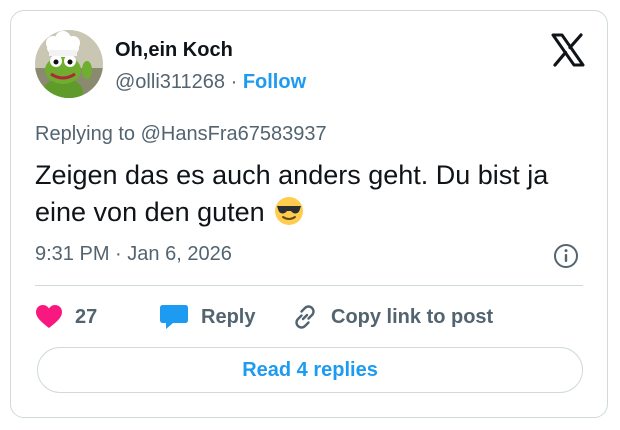 The height and width of the screenshot is (430, 620). Describe the element at coordinates (170, 82) in the screenshot. I see `author-handle: @olli311268` at that location.